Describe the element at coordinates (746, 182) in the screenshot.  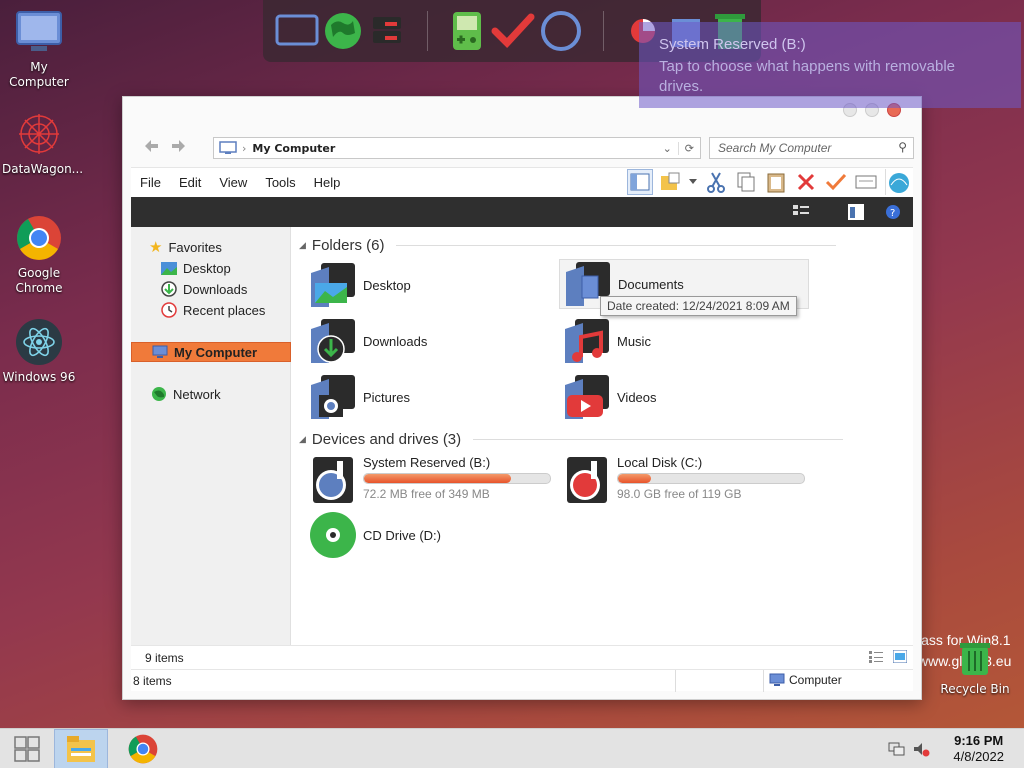
I see `copy-icon` at that location.